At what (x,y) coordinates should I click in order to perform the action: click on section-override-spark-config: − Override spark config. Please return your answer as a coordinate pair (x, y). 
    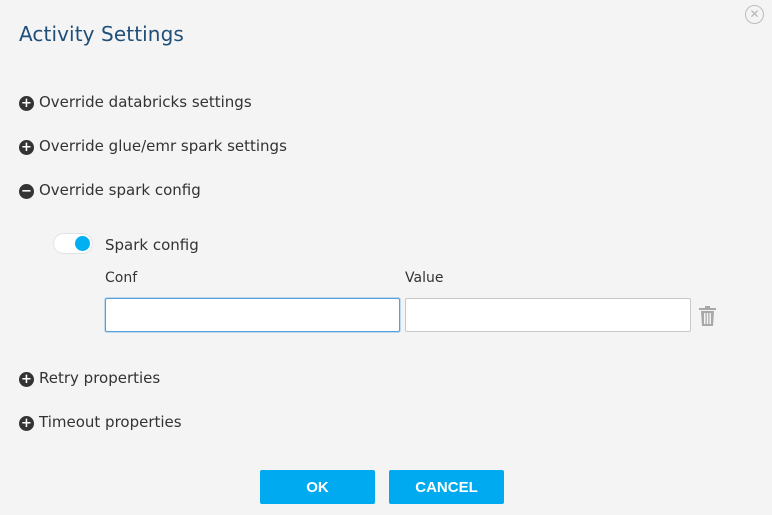
    Looking at the image, I should click on (110, 190).